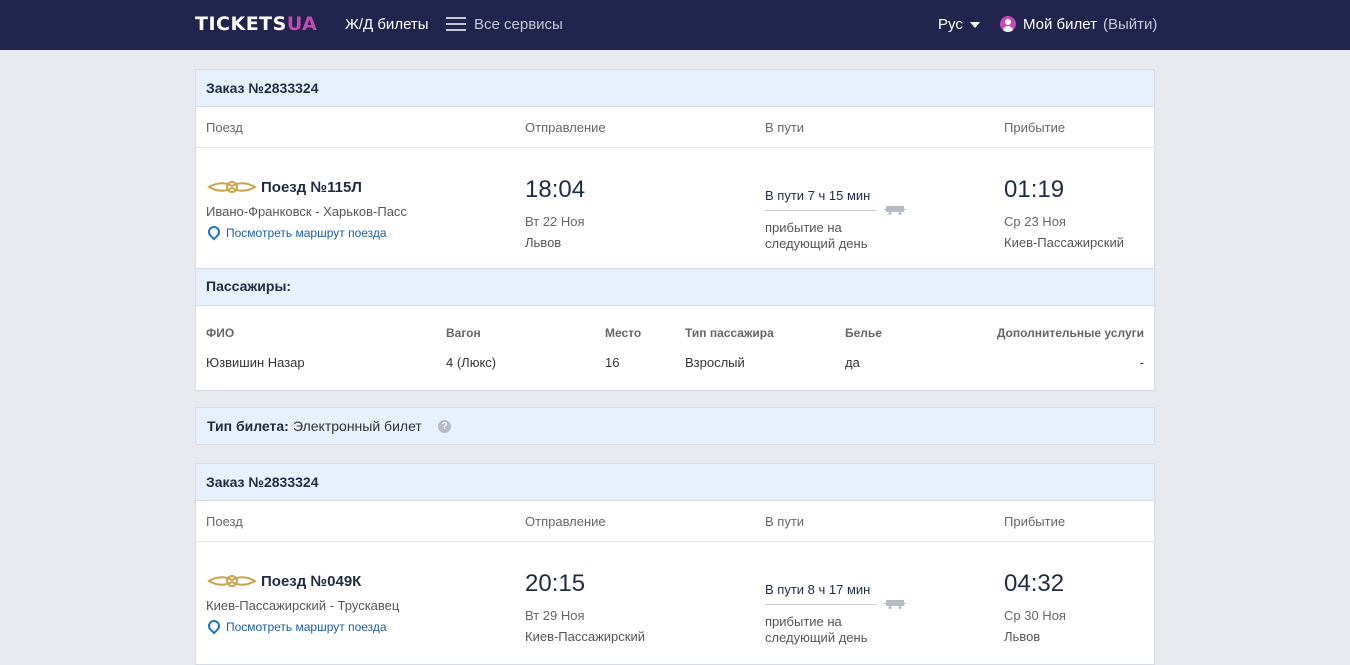  Describe the element at coordinates (456, 25) in the screenshot. I see `menu-icon` at that location.